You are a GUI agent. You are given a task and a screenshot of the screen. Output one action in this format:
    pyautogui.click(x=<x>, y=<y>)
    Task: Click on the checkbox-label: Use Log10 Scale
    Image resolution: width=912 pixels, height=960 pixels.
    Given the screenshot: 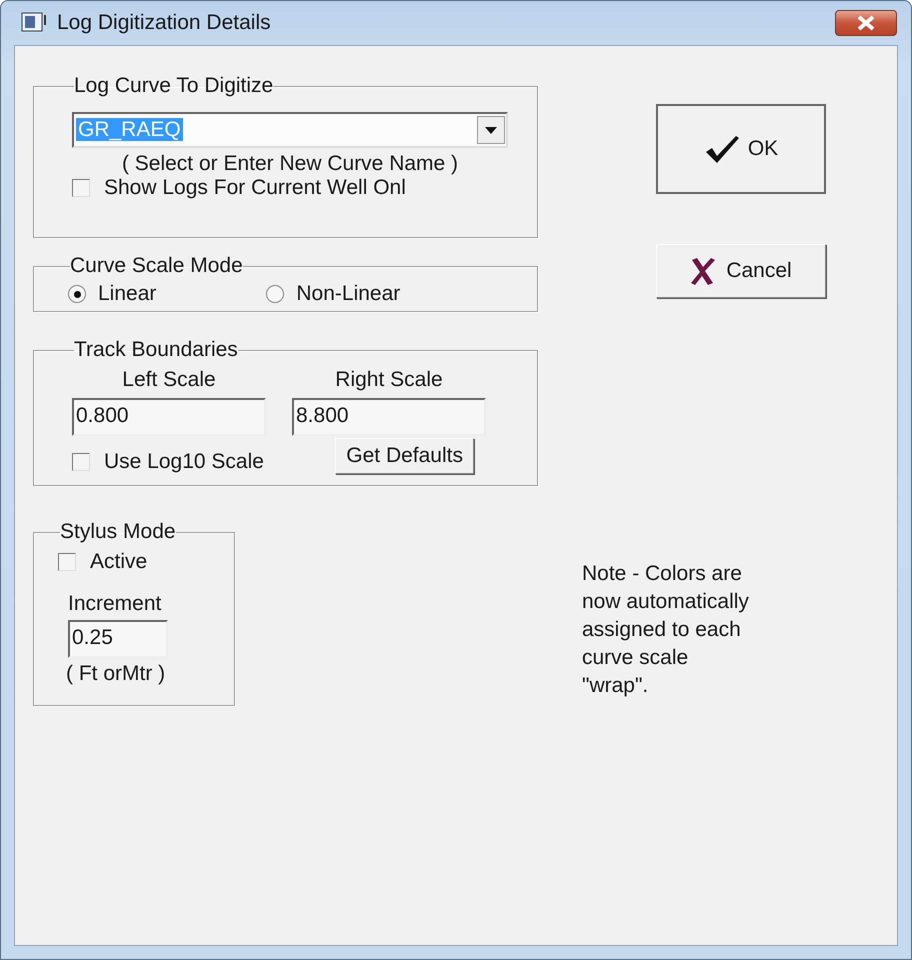 What is the action you would take?
    pyautogui.click(x=168, y=462)
    